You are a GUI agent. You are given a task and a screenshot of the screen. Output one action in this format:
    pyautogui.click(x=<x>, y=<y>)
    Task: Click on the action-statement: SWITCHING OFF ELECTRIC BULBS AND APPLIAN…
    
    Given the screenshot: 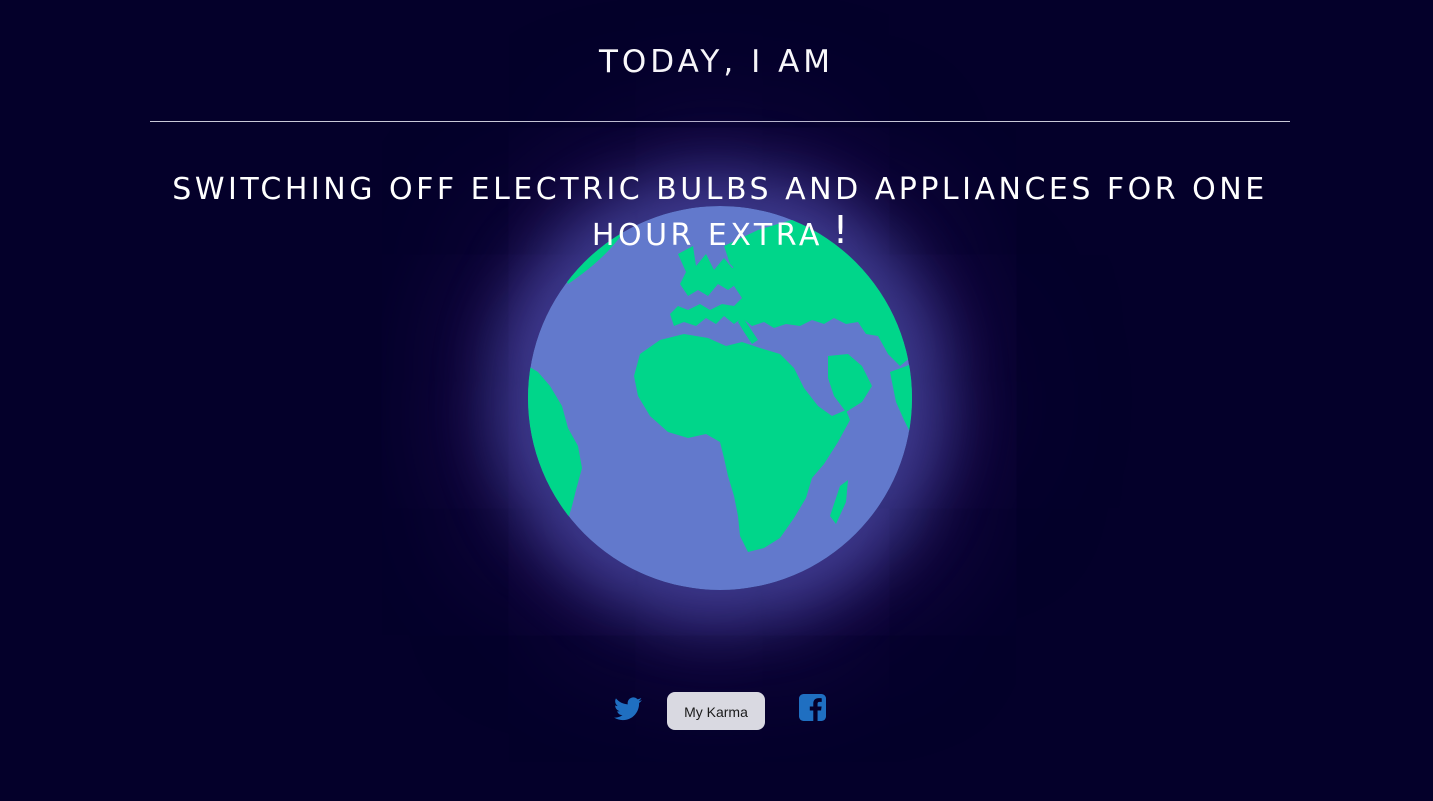 What is the action you would take?
    pyautogui.click(x=720, y=212)
    